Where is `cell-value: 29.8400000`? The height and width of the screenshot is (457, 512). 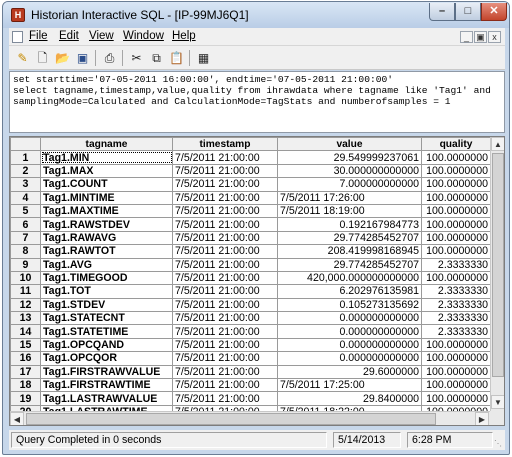 cell-value: 29.8400000 is located at coordinates (349, 398).